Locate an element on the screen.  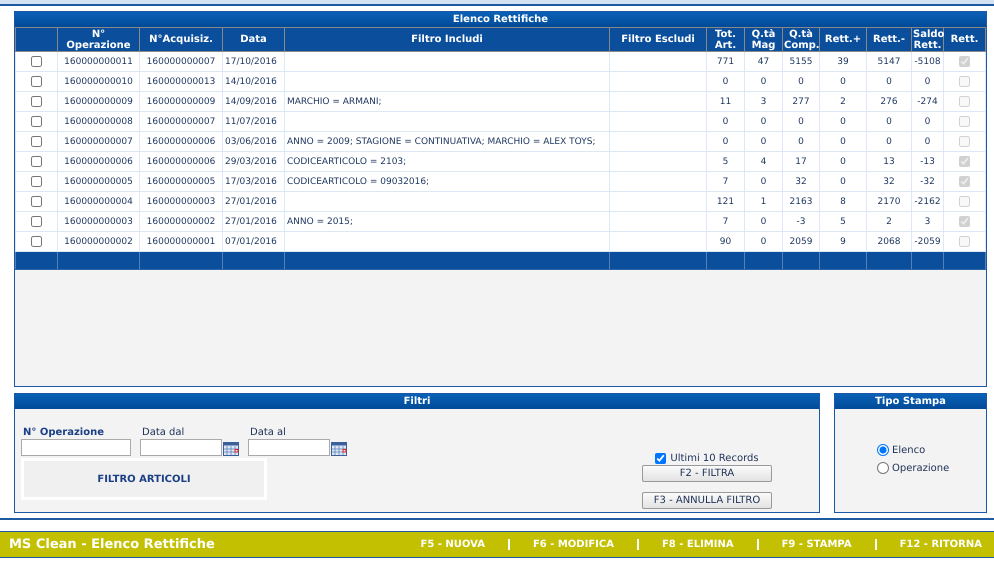
table-cell: -2059 is located at coordinates (928, 242).